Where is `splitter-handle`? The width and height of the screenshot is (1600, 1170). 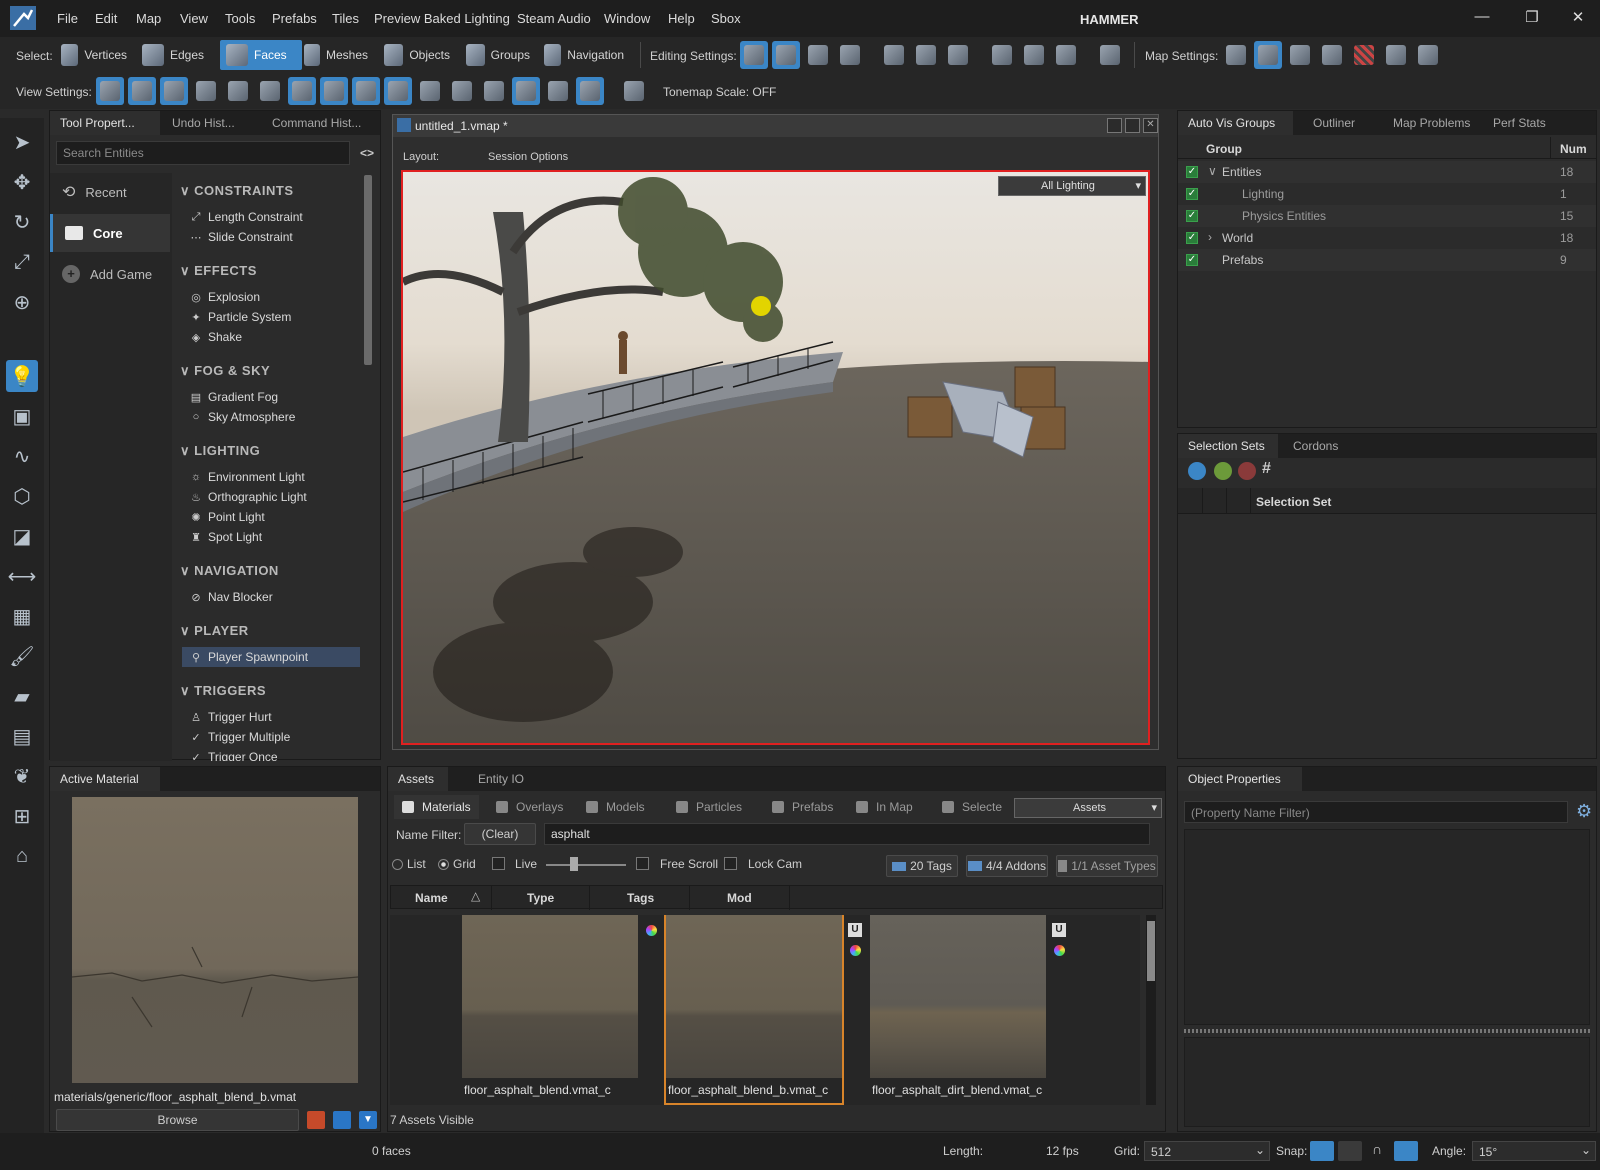
splitter-handle is located at coordinates (1387, 1031).